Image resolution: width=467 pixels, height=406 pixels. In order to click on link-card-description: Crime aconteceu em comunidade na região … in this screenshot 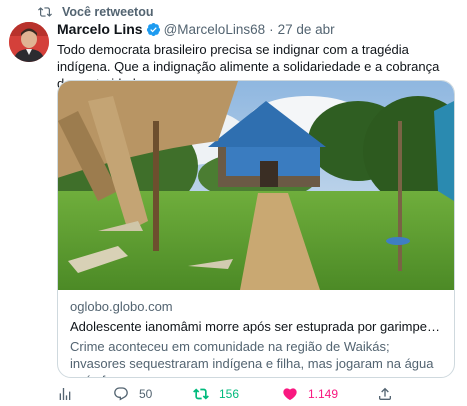, I will do `click(252, 358)`.